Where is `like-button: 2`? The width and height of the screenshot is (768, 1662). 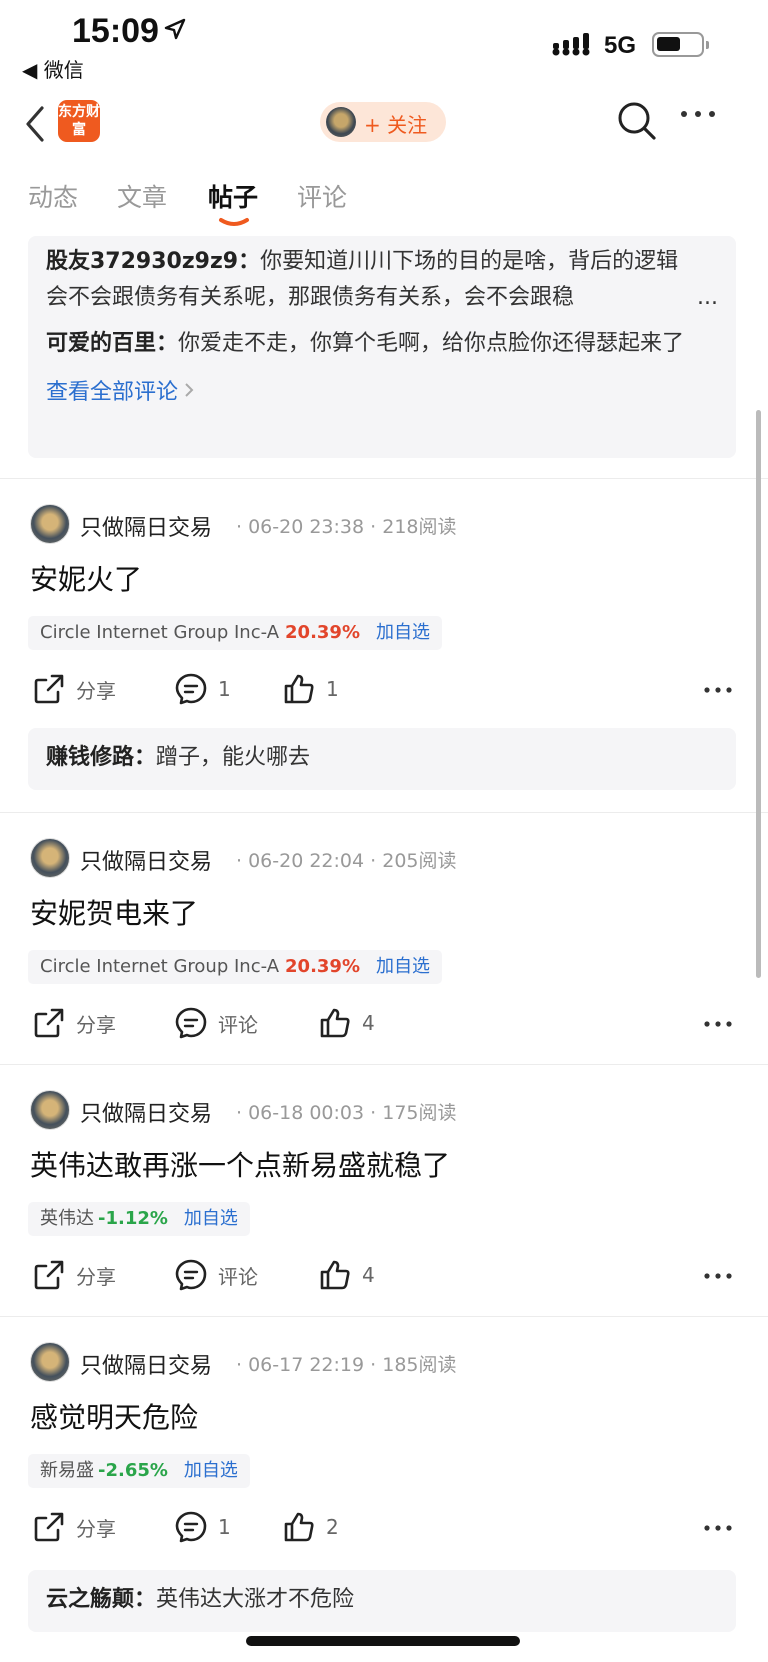
like-button: 2 is located at coordinates (310, 1527).